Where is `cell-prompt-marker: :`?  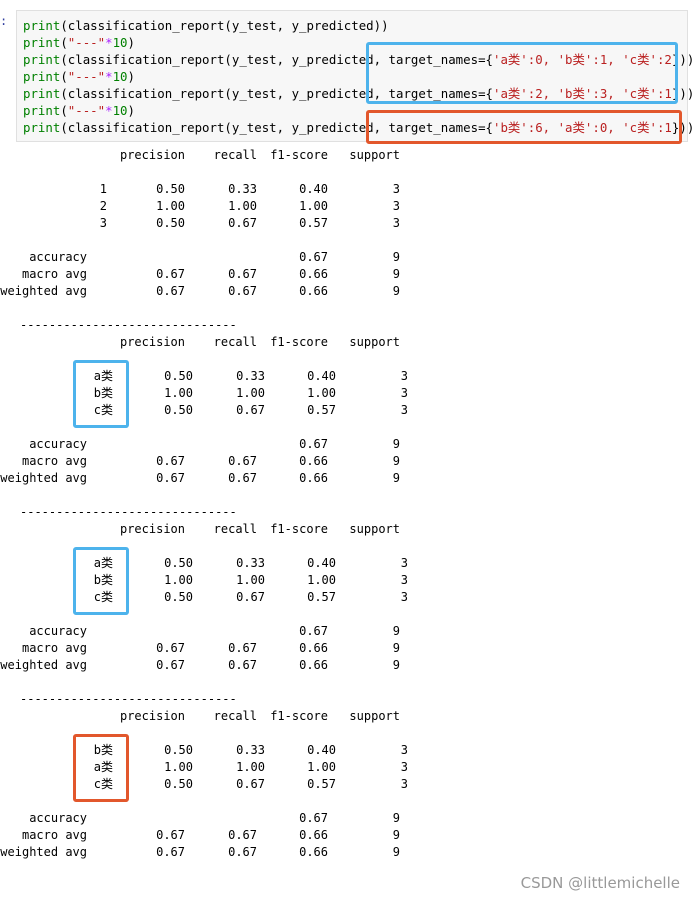
cell-prompt-marker: : is located at coordinates (4, 21).